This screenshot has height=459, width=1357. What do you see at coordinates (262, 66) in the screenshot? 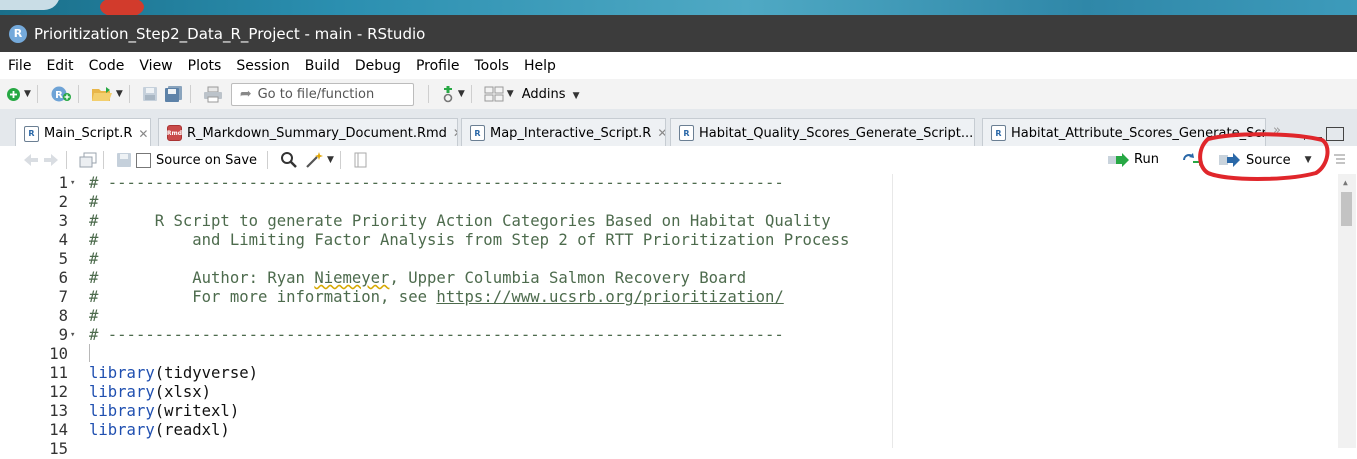
I see `menu-session: Session` at bounding box center [262, 66].